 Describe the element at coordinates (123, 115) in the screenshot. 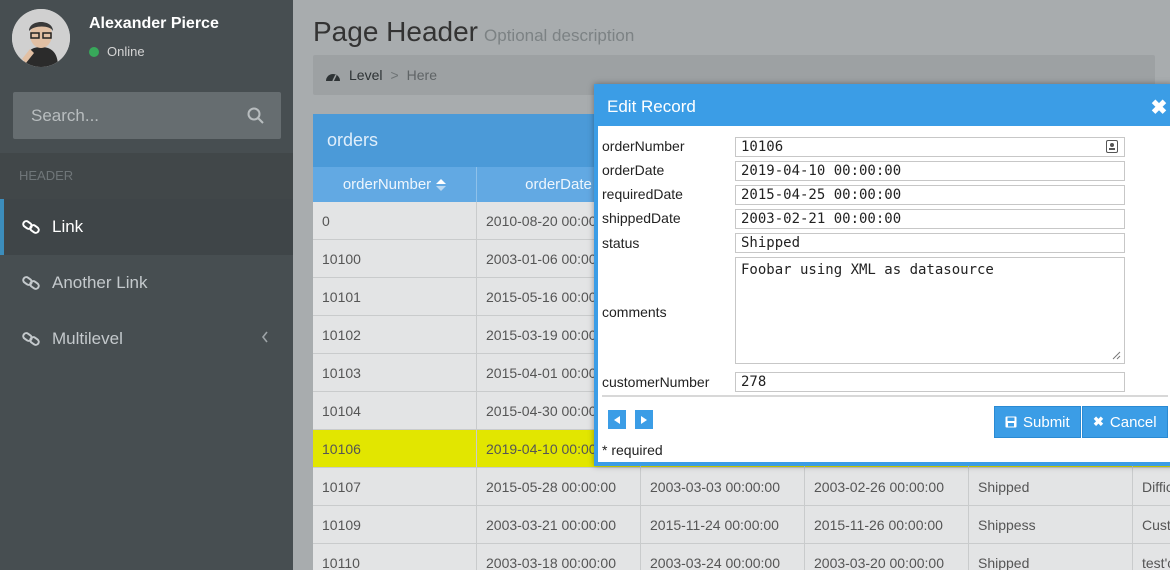

I see `search-input` at that location.